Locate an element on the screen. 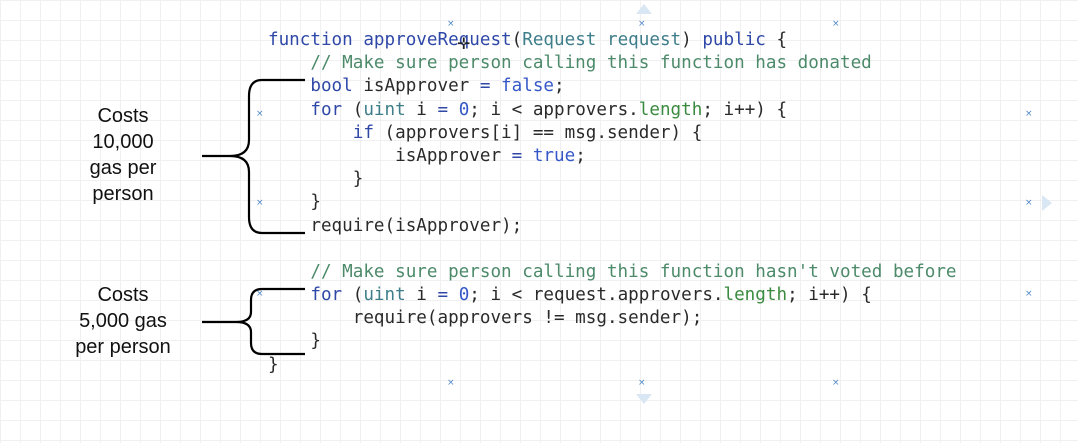  brace-layer is located at coordinates (253, 217).